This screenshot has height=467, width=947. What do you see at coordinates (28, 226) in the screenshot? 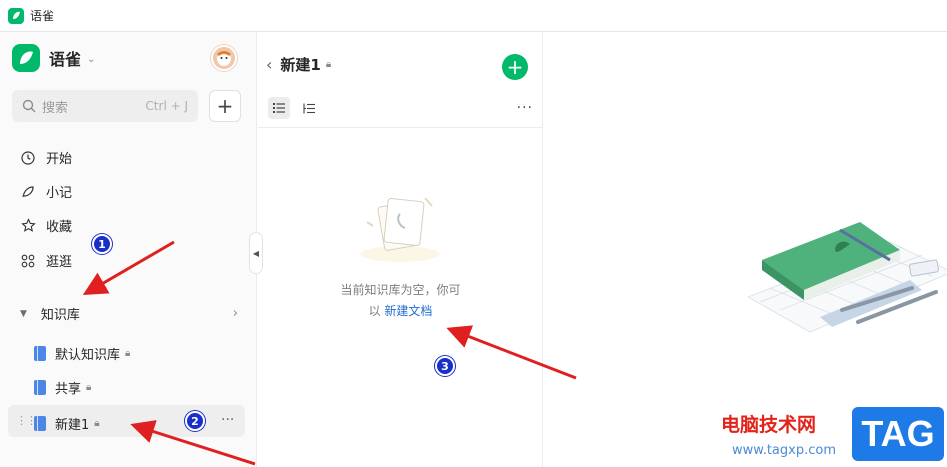
I see `star-icon` at bounding box center [28, 226].